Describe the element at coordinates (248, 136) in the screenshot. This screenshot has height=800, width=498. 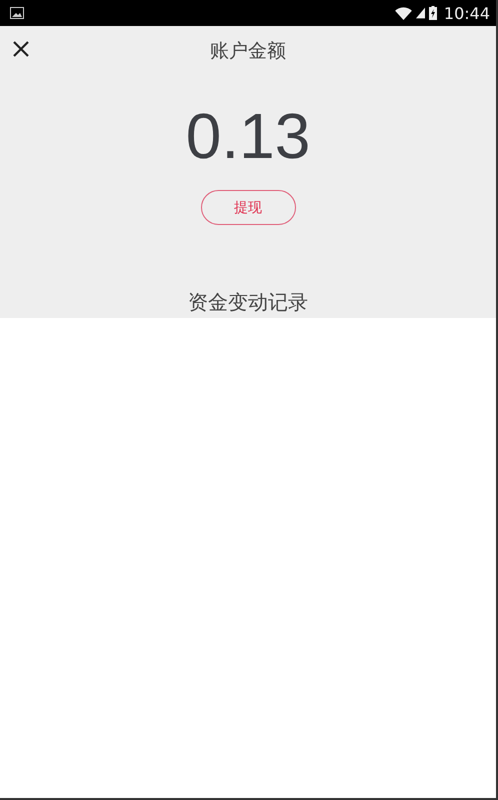
I see `balance-amount: 0.13` at that location.